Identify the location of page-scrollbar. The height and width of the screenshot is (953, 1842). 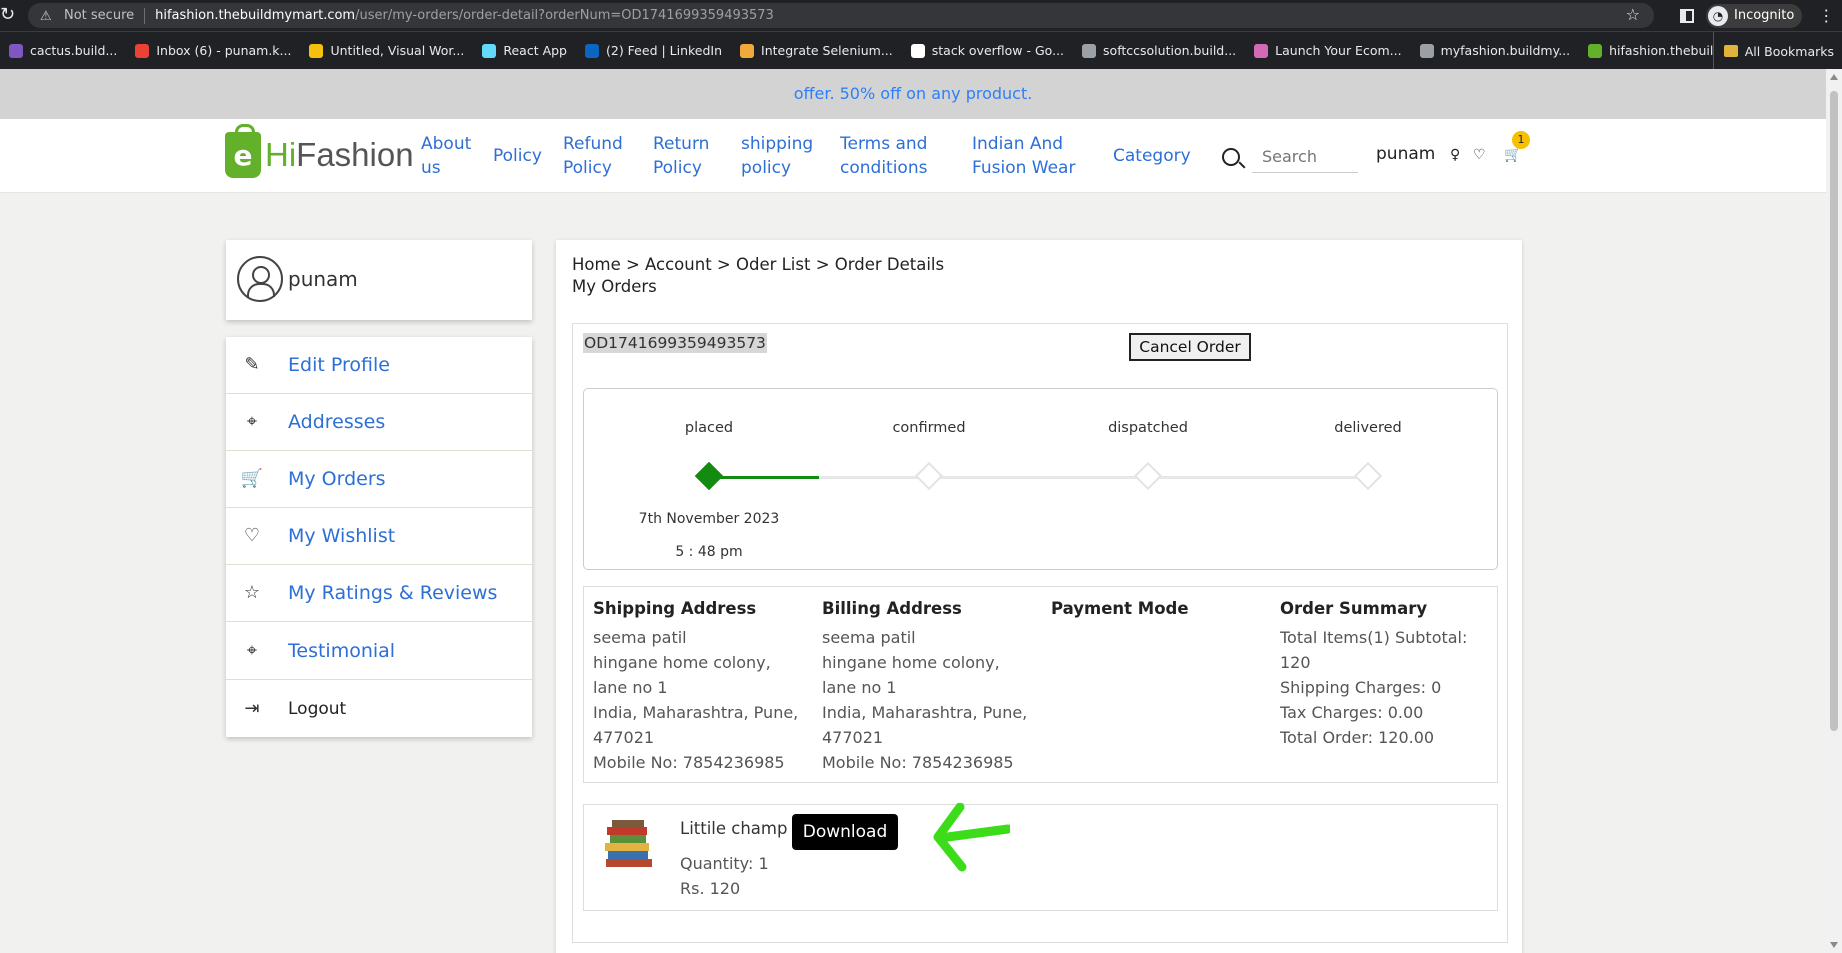
(1834, 511).